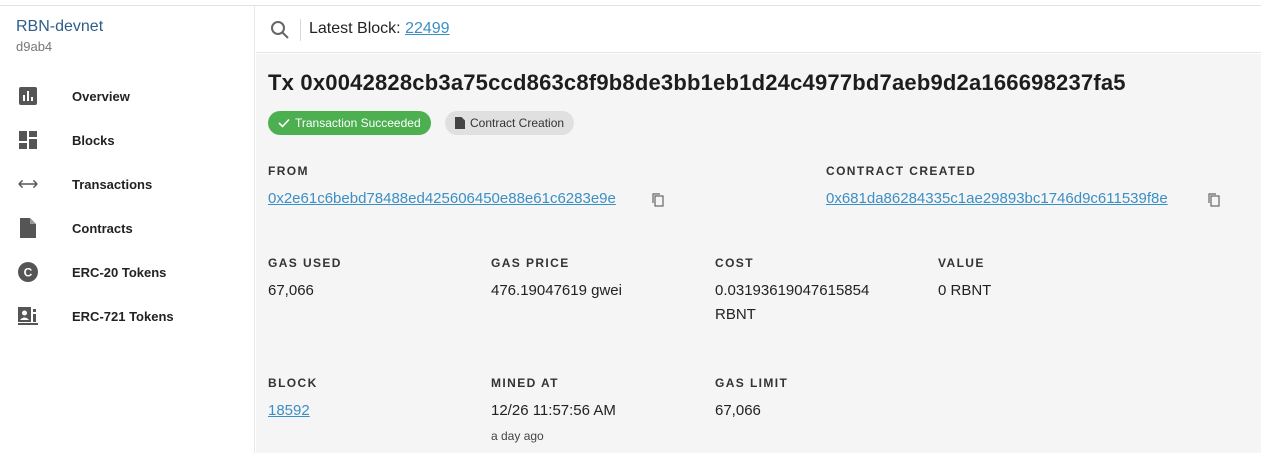 The image size is (1261, 453). What do you see at coordinates (28, 184) in the screenshot?
I see `swap-horiz-icon` at bounding box center [28, 184].